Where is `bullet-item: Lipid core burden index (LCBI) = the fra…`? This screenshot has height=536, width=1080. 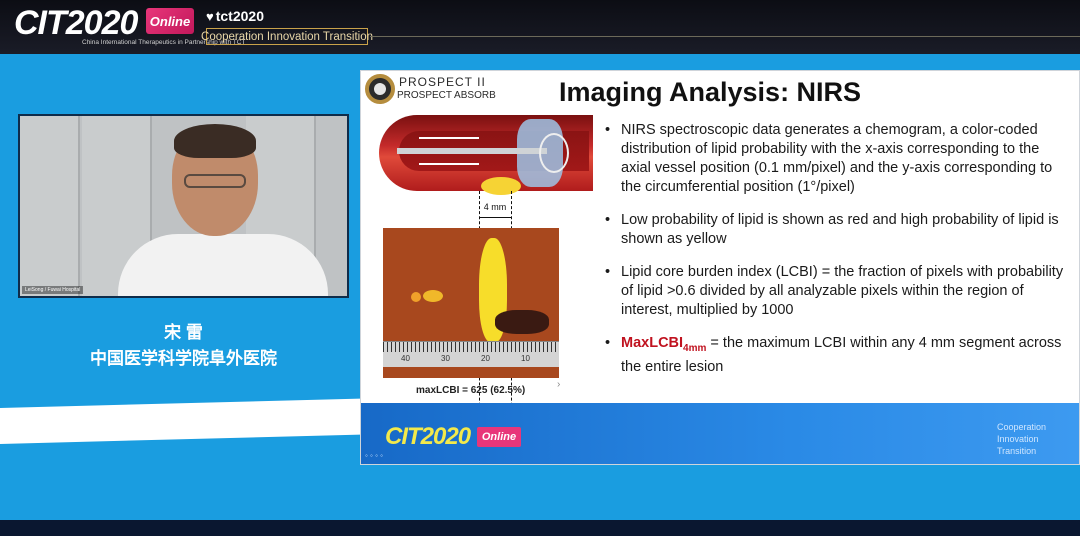 bullet-item: Lipid core burden index (LCBI) = the fra… is located at coordinates (836, 291).